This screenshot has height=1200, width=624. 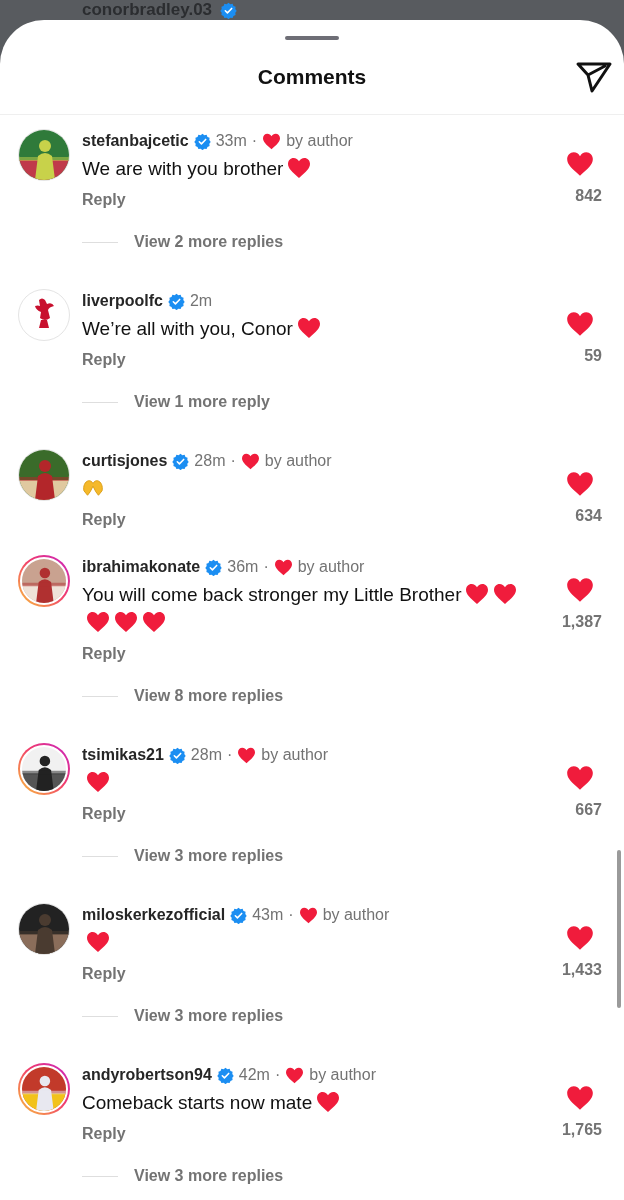 What do you see at coordinates (93, 488) in the screenshot?
I see `hands-emoji-icon` at bounding box center [93, 488].